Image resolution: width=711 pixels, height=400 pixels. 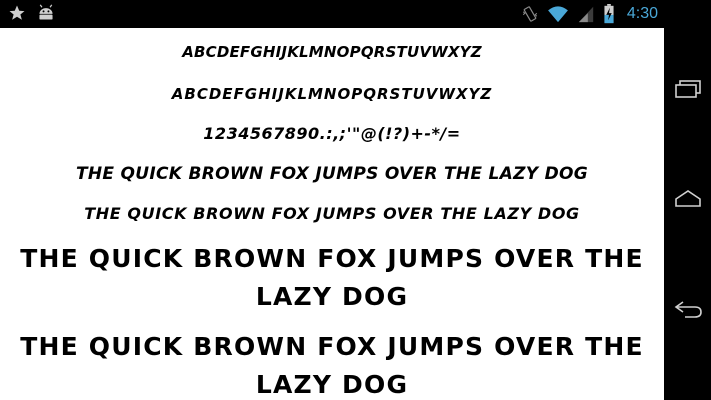 I want to click on recent-apps-icon, so click(x=688, y=89).